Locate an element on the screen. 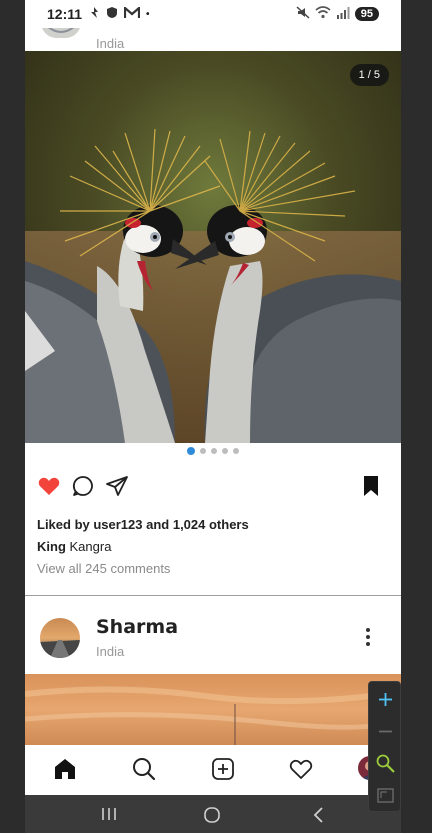 This screenshot has width=432, height=833. zoom-out-minus-icon is located at coordinates (385, 731).